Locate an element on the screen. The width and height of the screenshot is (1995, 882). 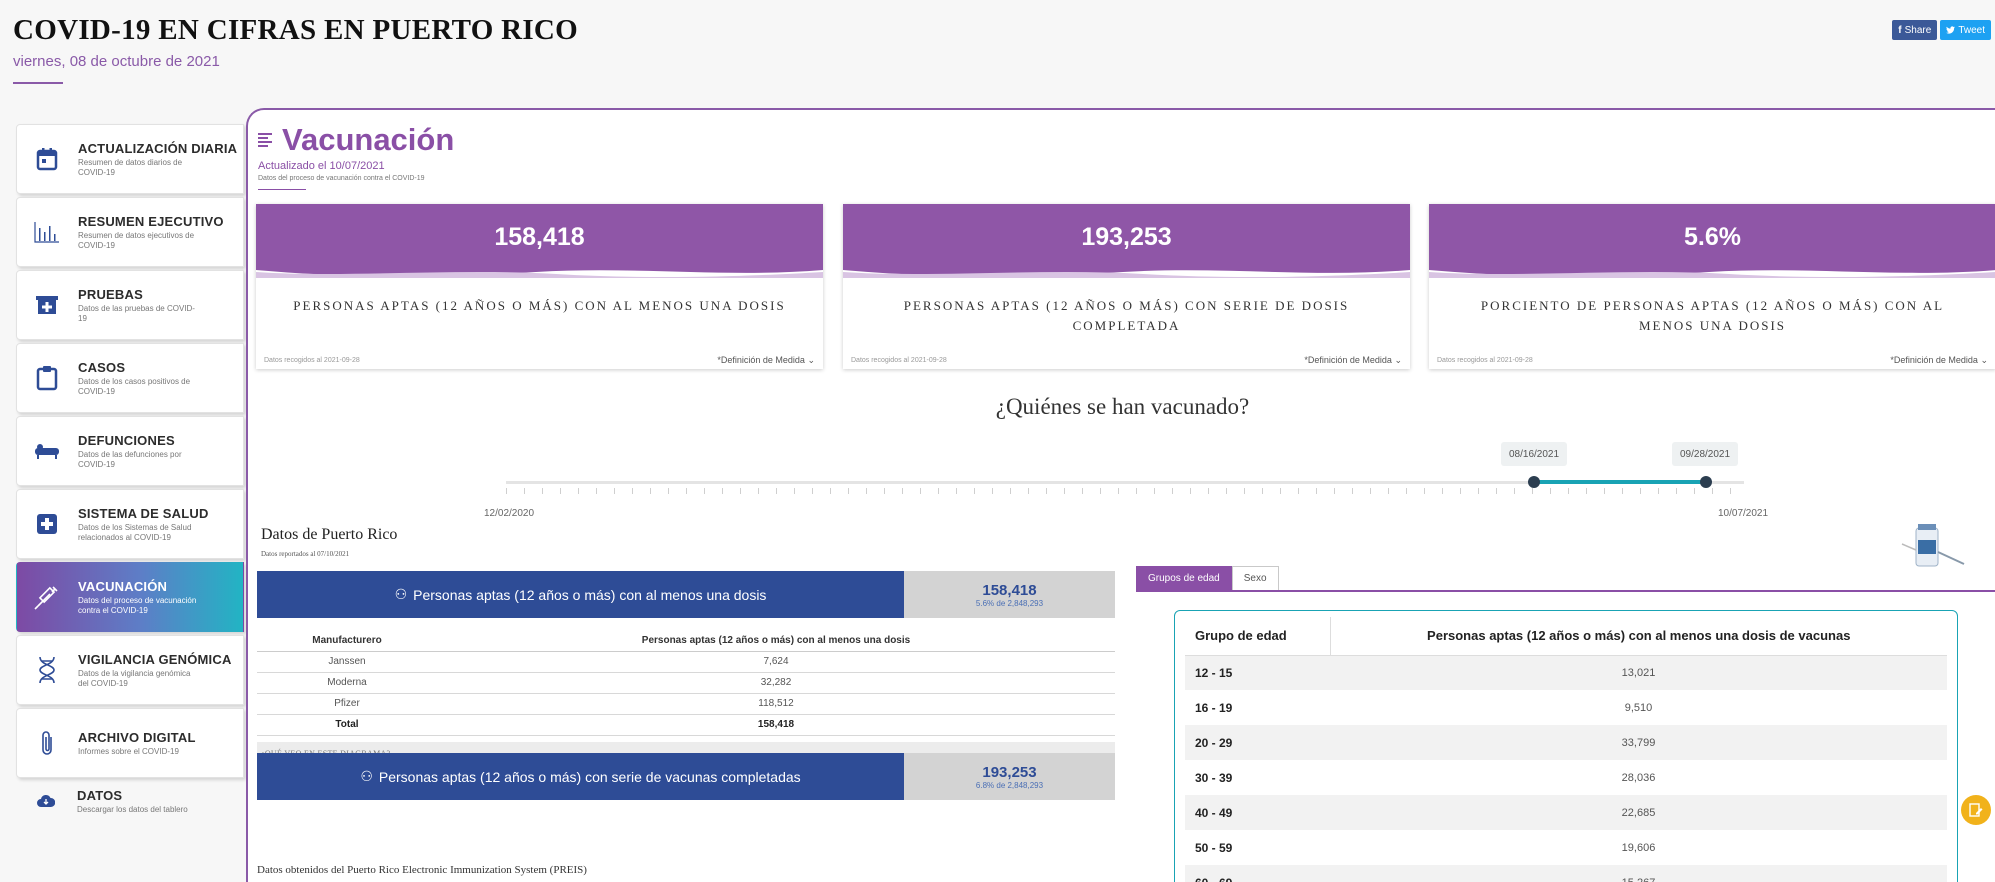
nav-subtitle: Informes sobre el COVID-19 is located at coordinates (128, 751).